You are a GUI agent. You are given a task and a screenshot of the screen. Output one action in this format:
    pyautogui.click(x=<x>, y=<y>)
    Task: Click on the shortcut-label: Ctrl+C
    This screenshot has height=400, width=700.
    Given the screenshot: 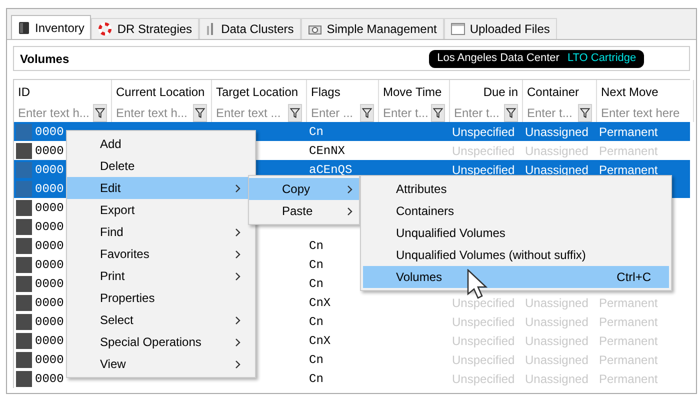 What is the action you would take?
    pyautogui.click(x=633, y=277)
    